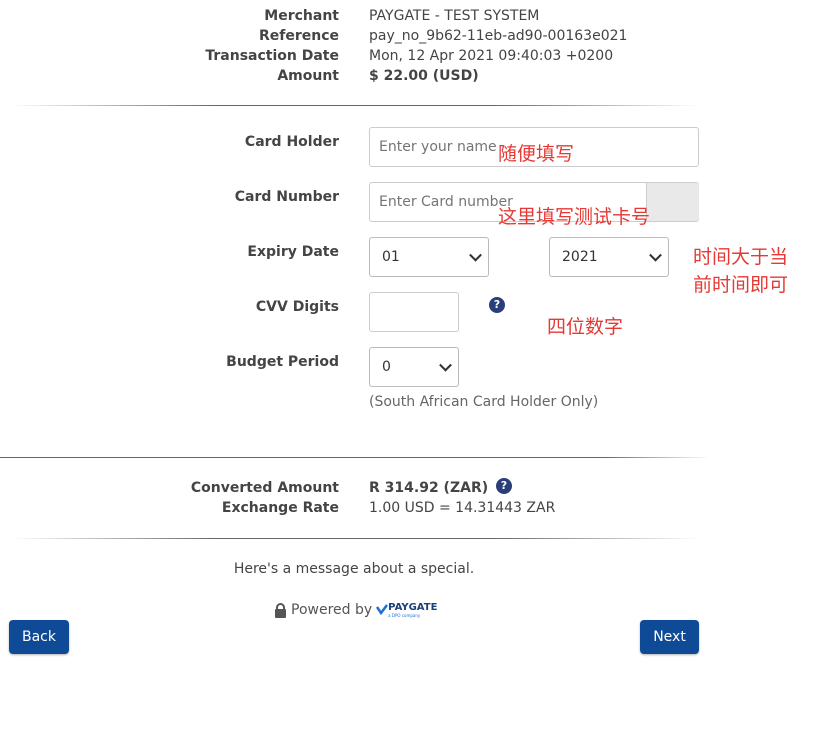 This screenshot has height=741, width=817. What do you see at coordinates (414, 312) in the screenshot?
I see `cvv-input` at bounding box center [414, 312].